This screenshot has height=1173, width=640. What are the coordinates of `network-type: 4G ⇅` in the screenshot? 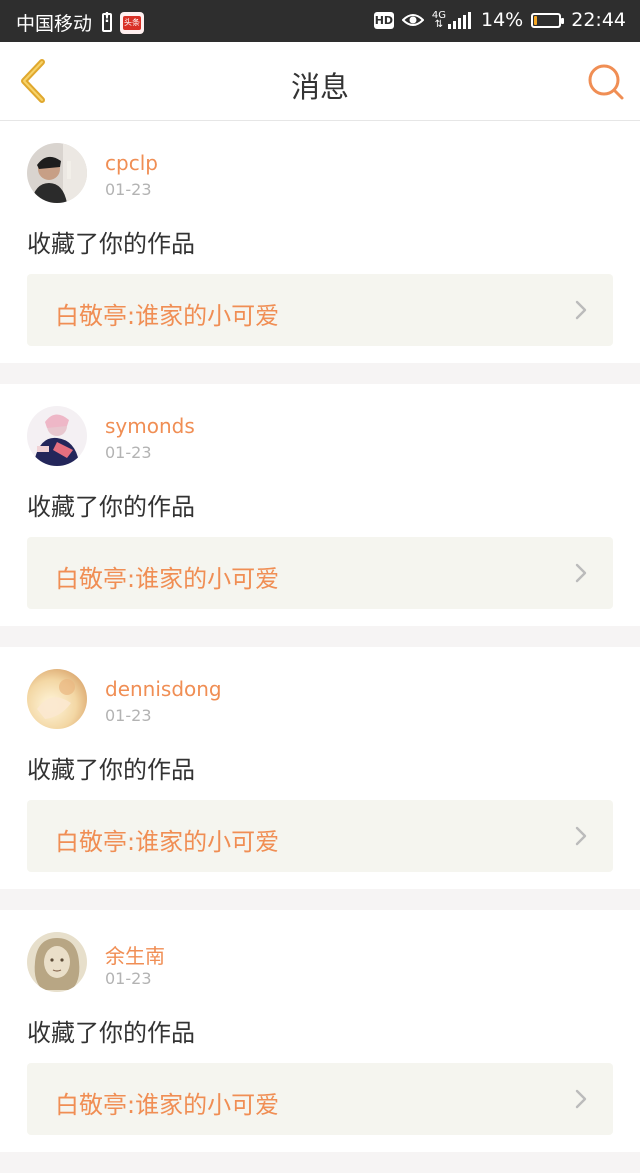 It's located at (439, 20).